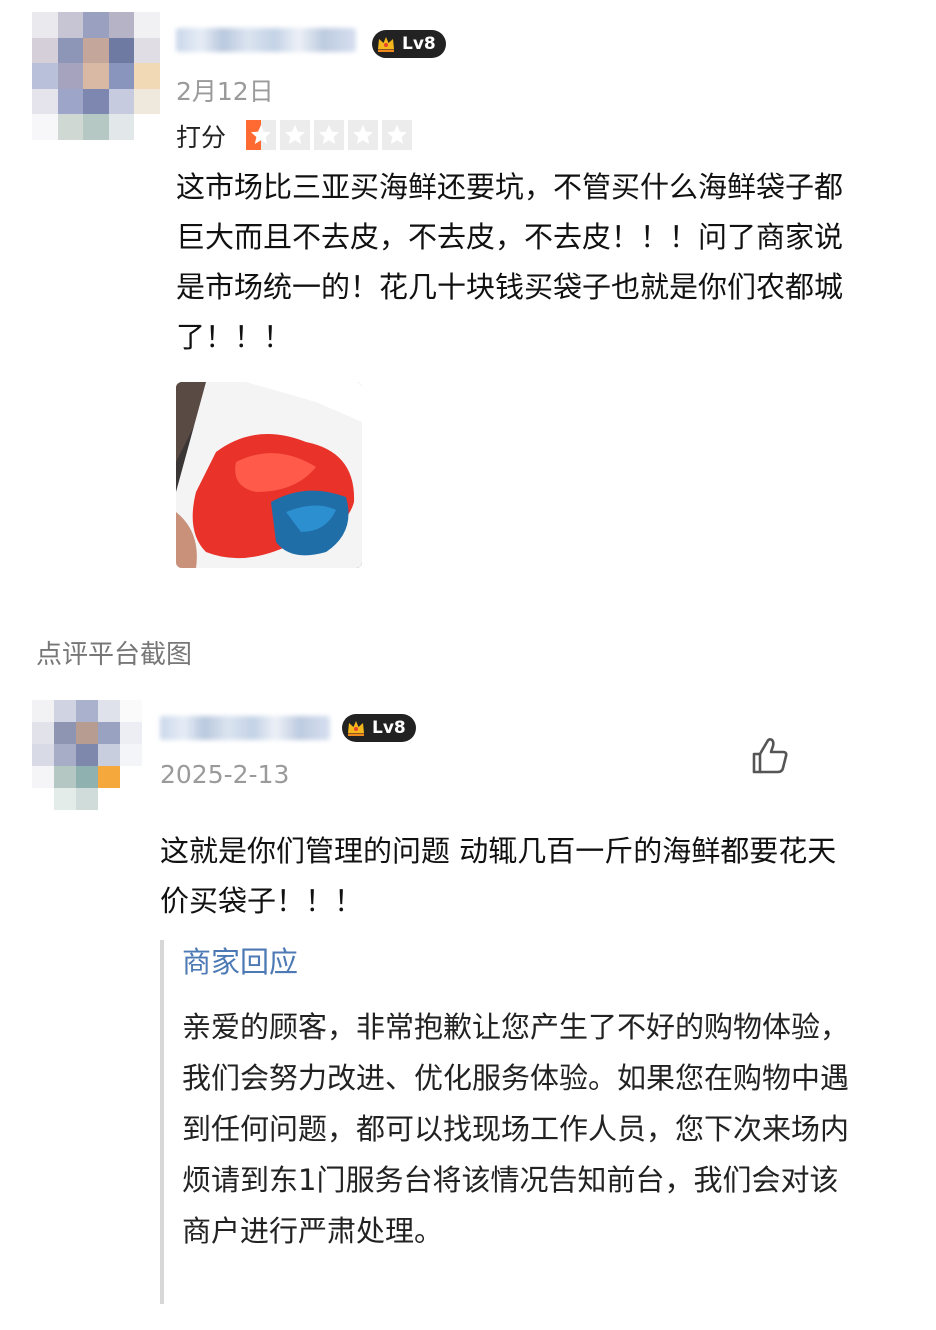 This screenshot has width=936, height=1330. Describe the element at coordinates (266, 40) in the screenshot. I see `username-blurred` at that location.